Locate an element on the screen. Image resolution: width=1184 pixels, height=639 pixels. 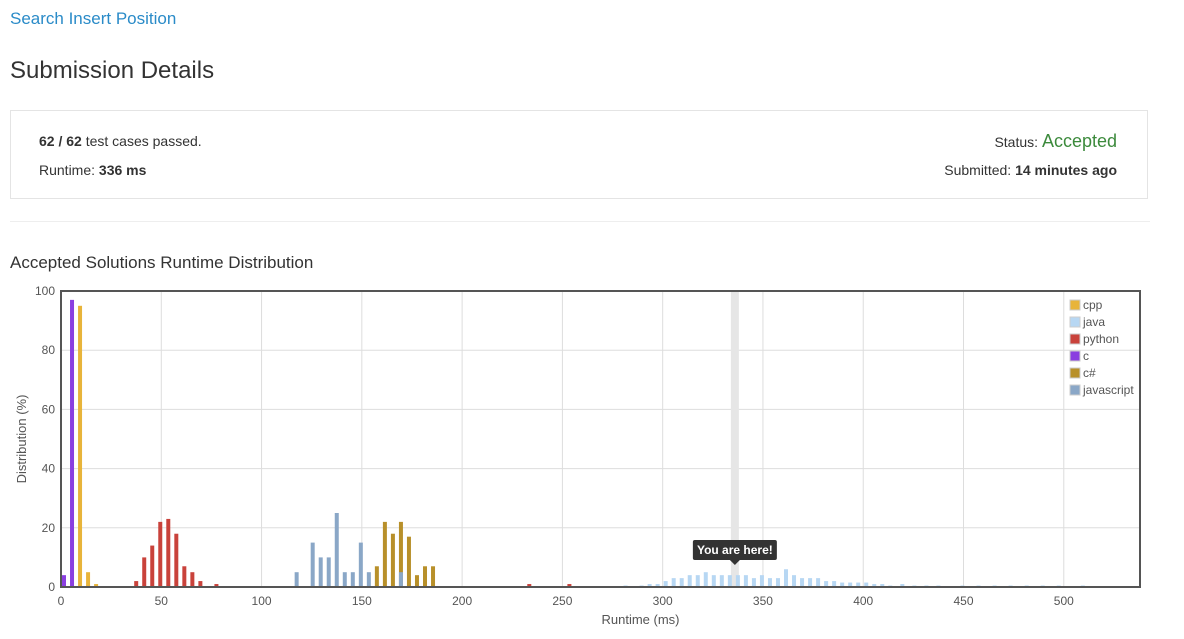
legend-swatch-c# is located at coordinates (1075, 373).